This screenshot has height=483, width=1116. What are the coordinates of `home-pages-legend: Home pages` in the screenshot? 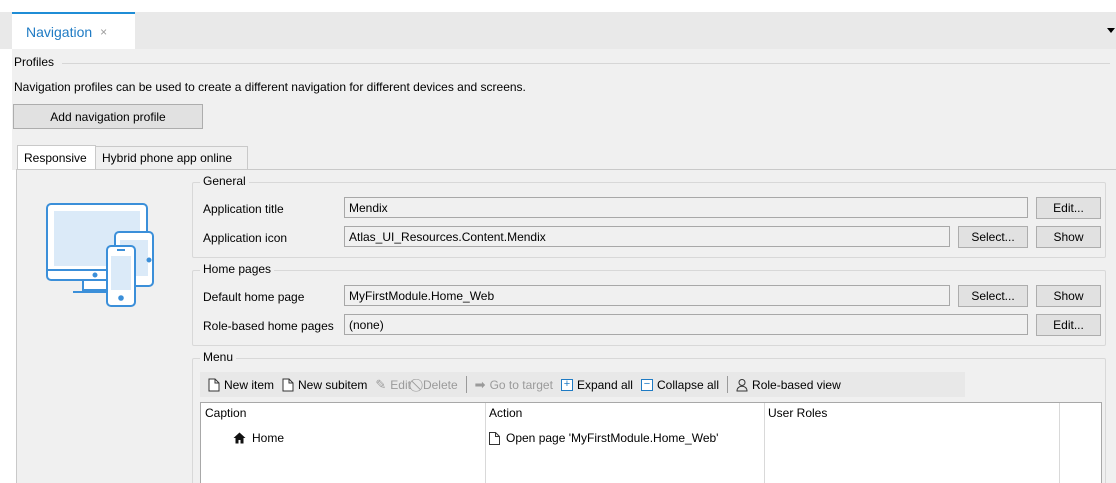 It's located at (237, 269).